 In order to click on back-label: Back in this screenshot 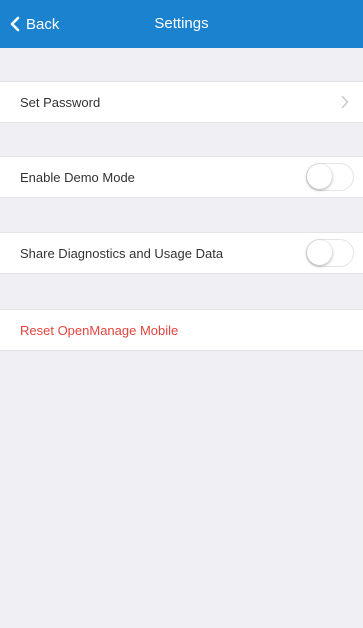, I will do `click(43, 24)`.